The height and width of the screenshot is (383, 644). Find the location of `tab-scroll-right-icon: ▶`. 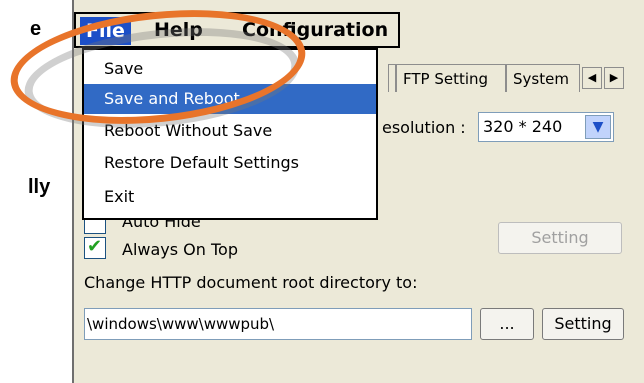

tab-scroll-right-icon: ▶ is located at coordinates (614, 78).